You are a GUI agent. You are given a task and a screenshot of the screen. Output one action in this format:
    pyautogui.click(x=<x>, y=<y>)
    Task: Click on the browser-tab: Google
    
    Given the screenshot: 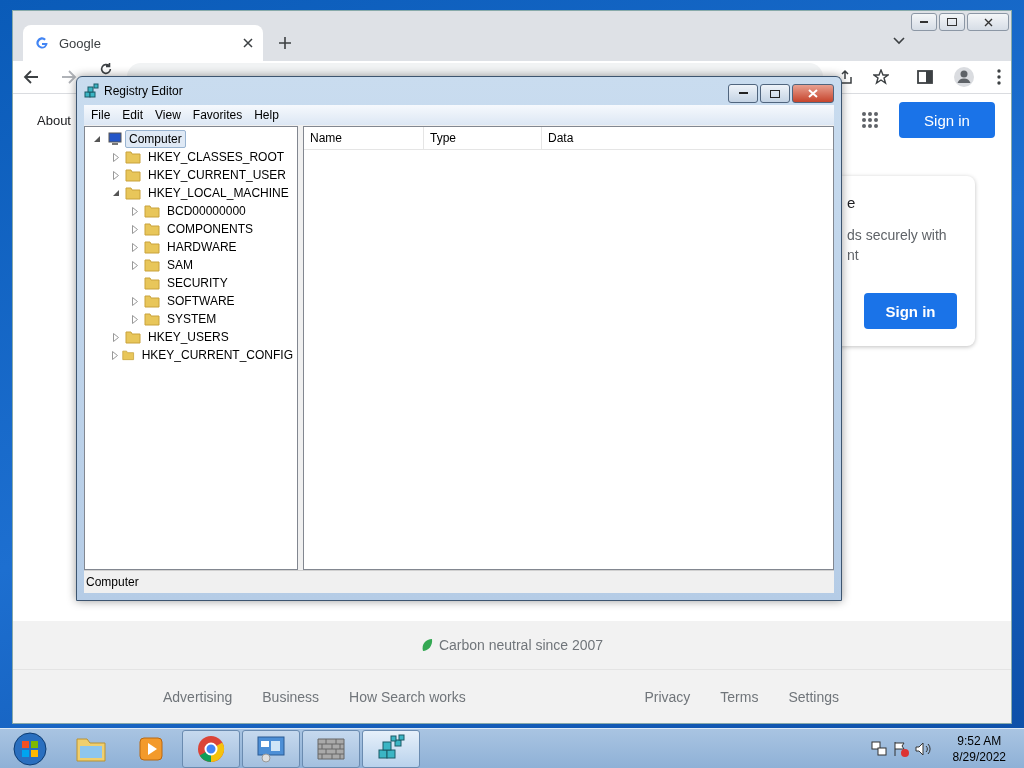 What is the action you would take?
    pyautogui.click(x=143, y=43)
    